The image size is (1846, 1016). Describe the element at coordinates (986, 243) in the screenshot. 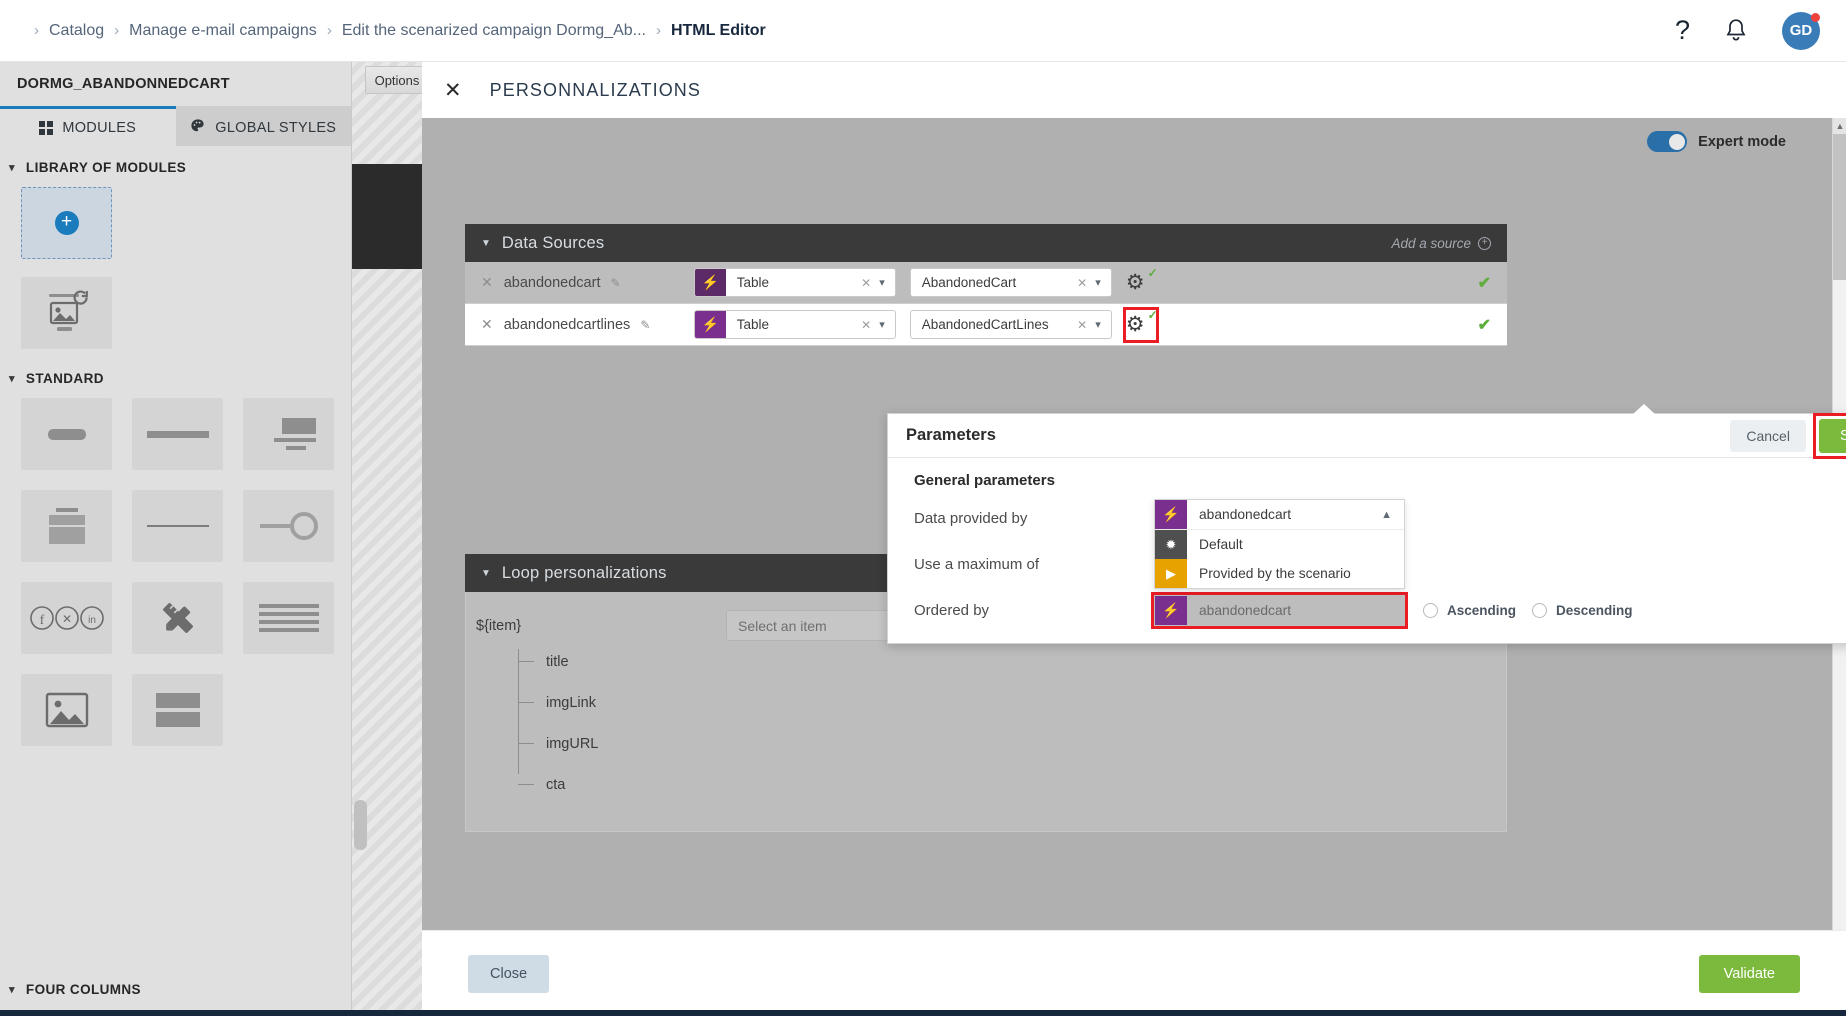

I see `data-sources-header: ▼ Data Sources Add a source +` at that location.